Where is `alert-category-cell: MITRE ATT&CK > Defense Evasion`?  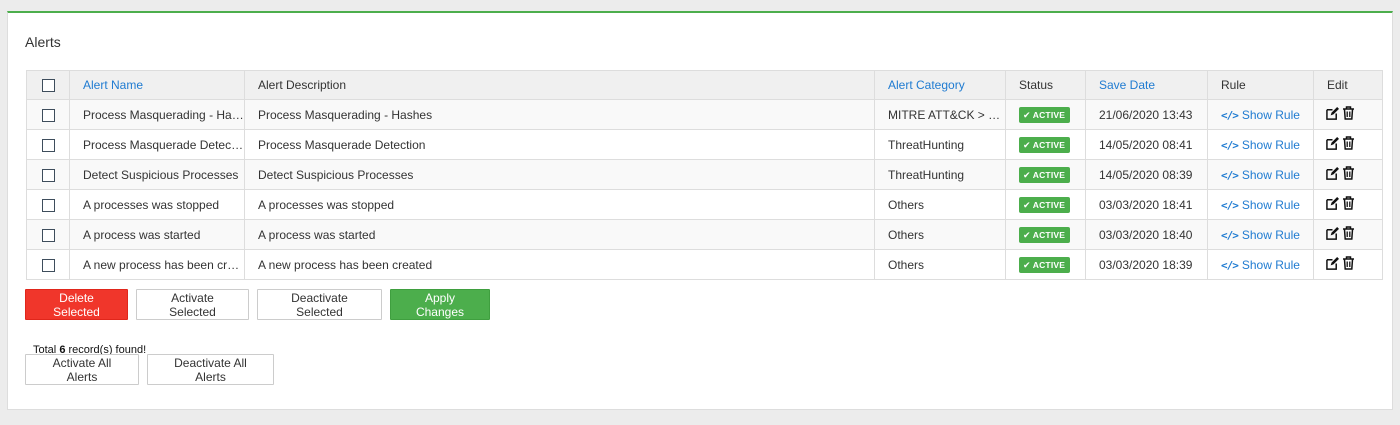
alert-category-cell: MITRE ATT&CK > Defense Evasion is located at coordinates (940, 114).